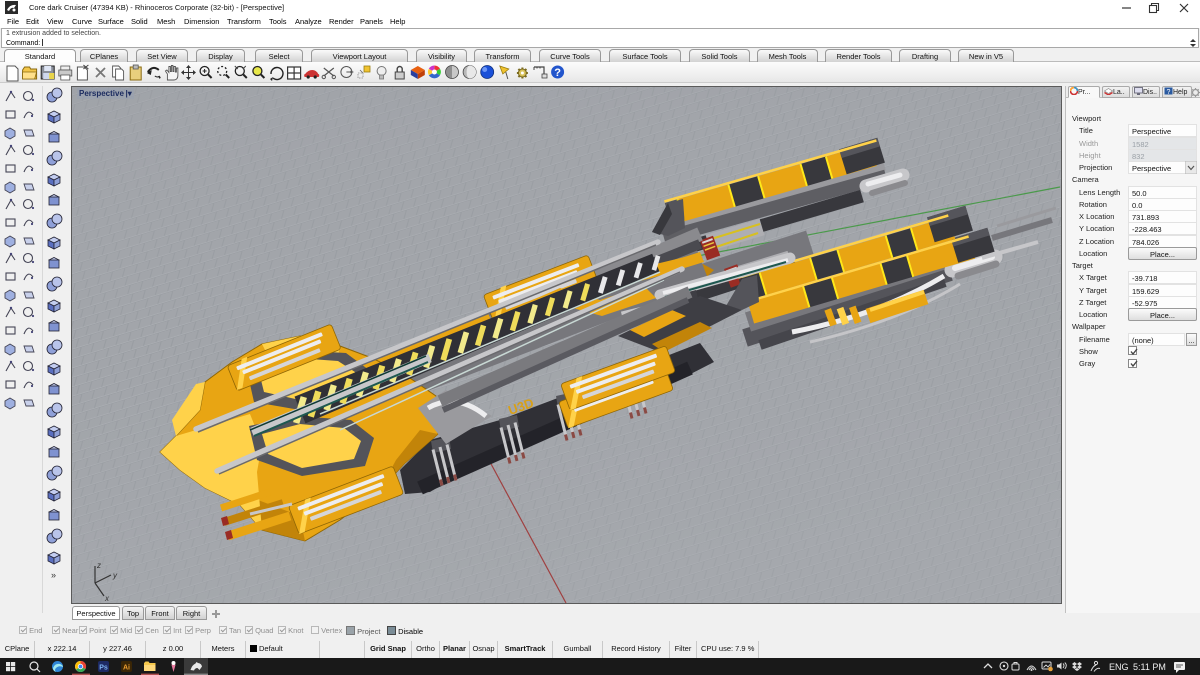 The height and width of the screenshot is (675, 1200). Describe the element at coordinates (103, 668) in the screenshot. I see `svg-text: Ps` at that location.